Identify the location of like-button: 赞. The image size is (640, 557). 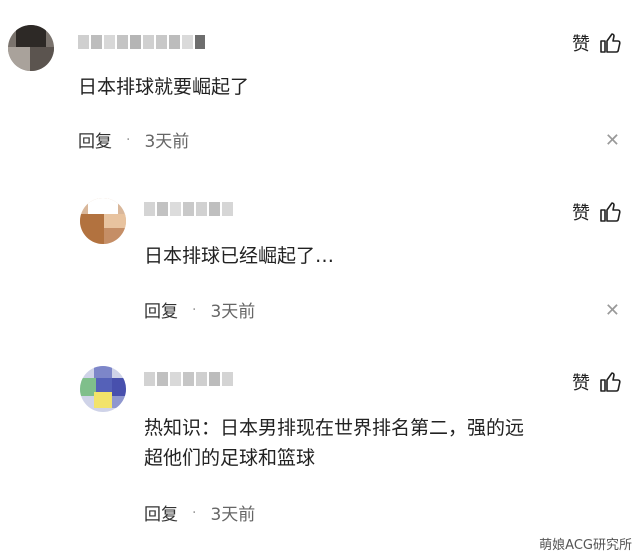
(597, 382).